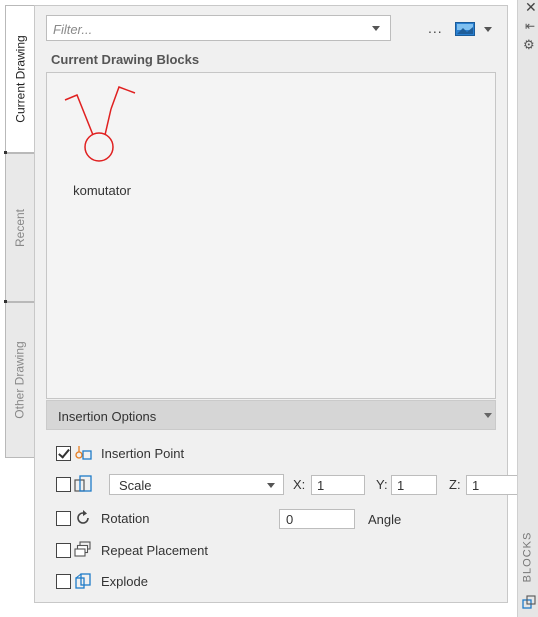 The image size is (538, 617). What do you see at coordinates (530, 26) in the screenshot?
I see `auto-hide-icon: ⇤` at bounding box center [530, 26].